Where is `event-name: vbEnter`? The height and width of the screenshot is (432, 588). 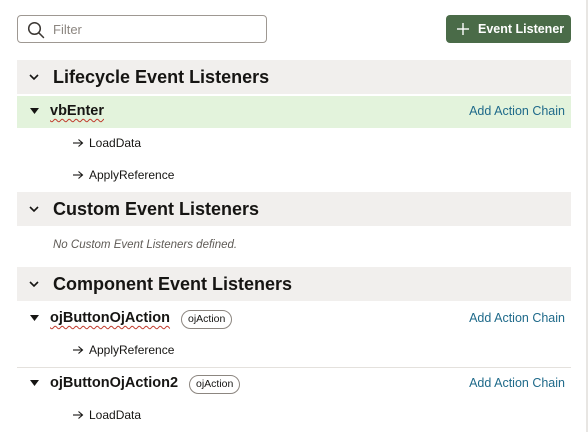 event-name: vbEnter is located at coordinates (77, 111).